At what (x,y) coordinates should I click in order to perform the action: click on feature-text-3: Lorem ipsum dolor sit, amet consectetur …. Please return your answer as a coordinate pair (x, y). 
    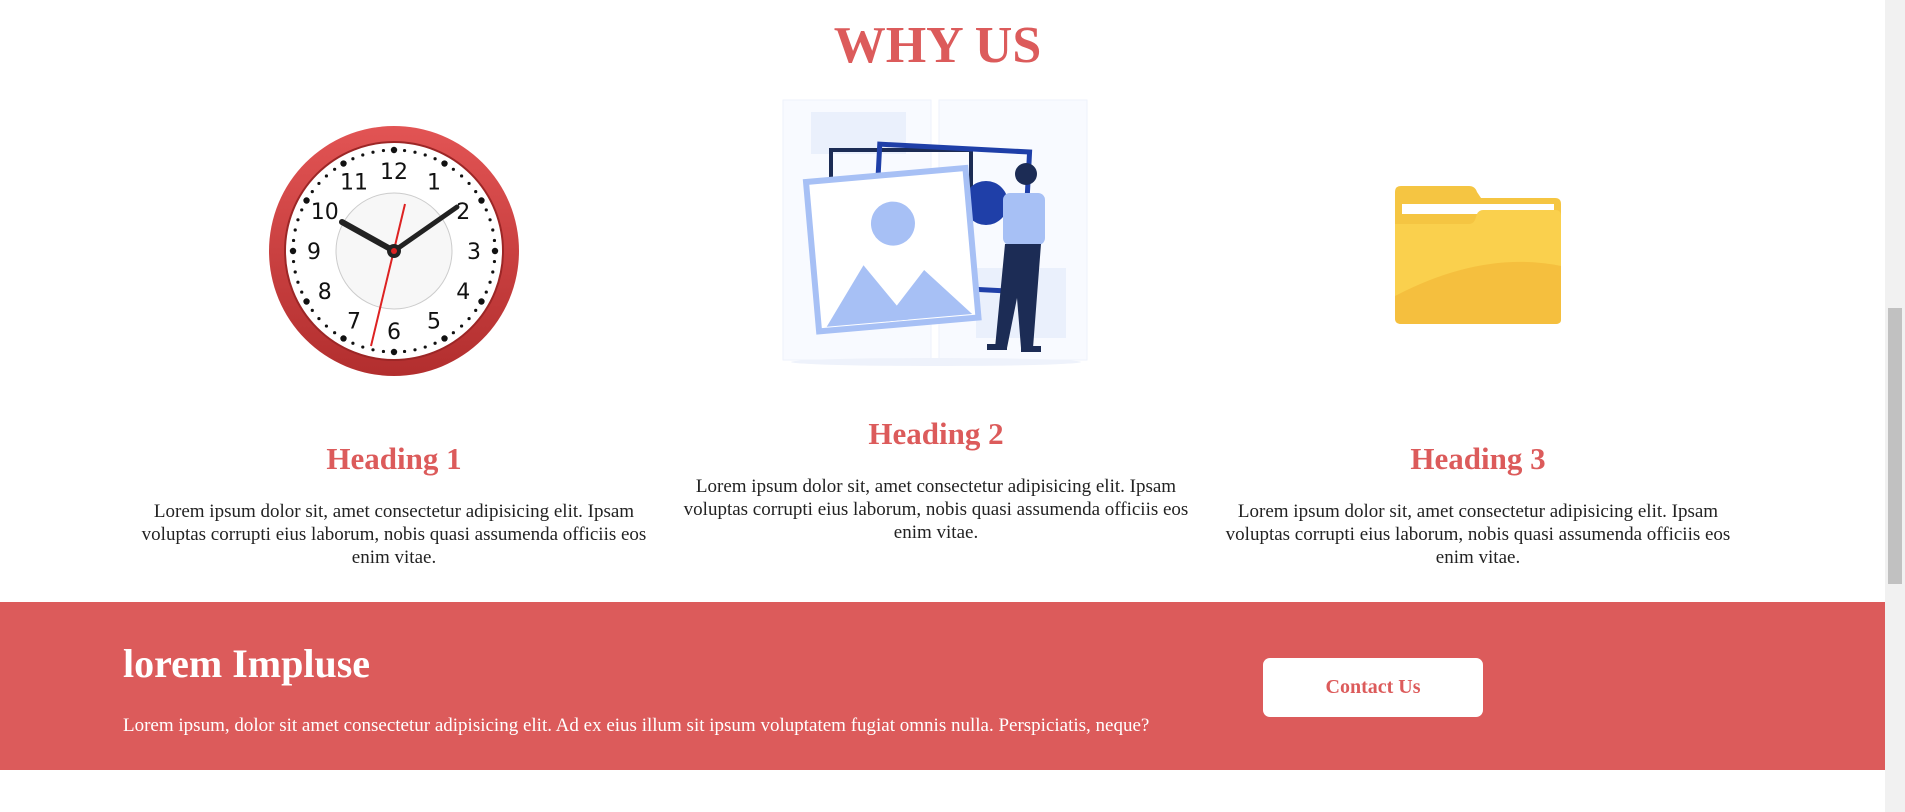
    Looking at the image, I should click on (1478, 534).